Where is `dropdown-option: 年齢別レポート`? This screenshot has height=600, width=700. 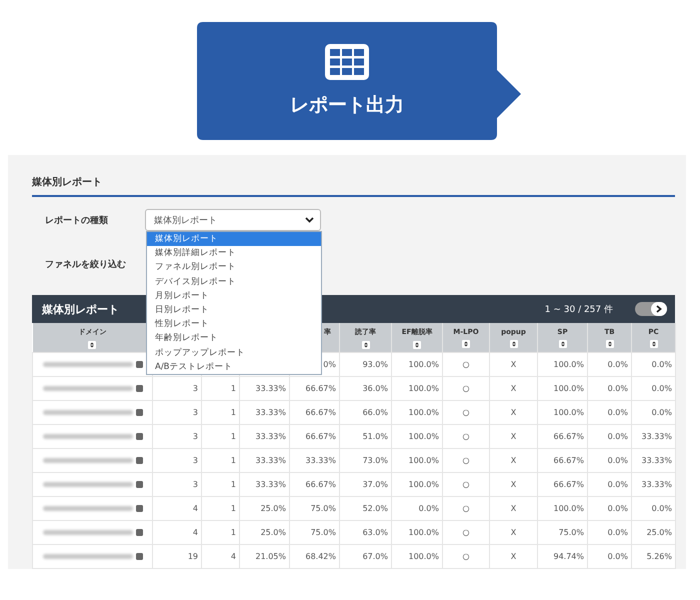
dropdown-option: 年齢別レポート is located at coordinates (234, 338).